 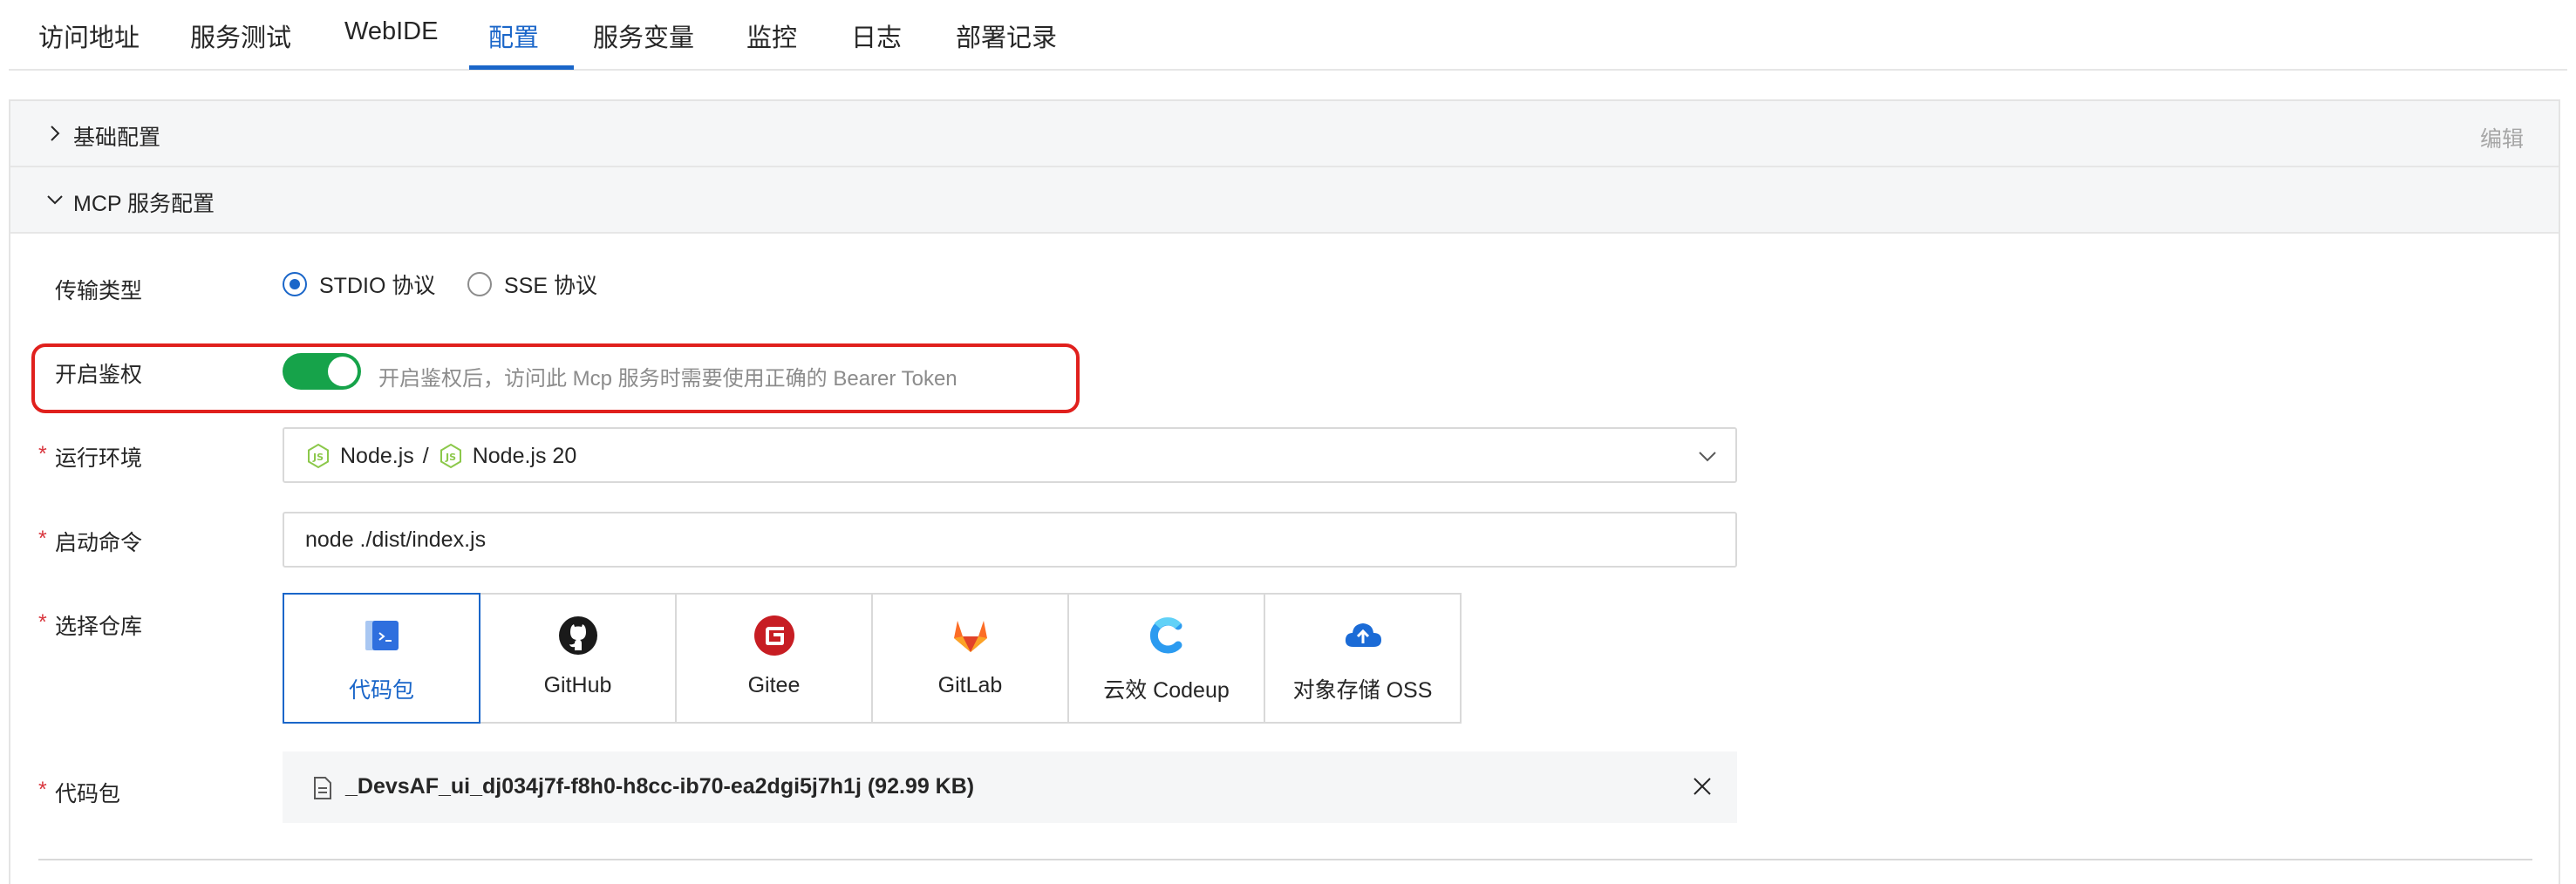 I want to click on tab-access-address: 访问地址, so click(x=89, y=35).